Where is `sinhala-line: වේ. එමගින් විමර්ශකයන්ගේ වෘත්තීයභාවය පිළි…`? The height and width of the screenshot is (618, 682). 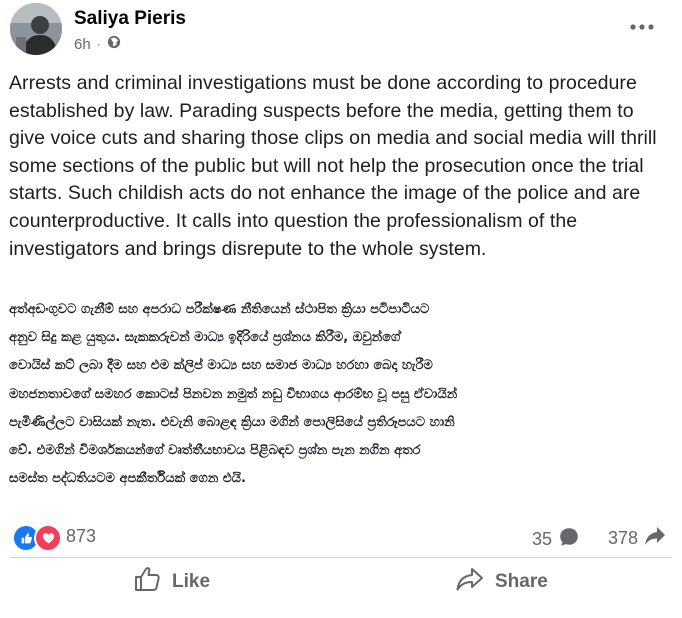
sinhala-line: වේ. එමගින් විමර්ශකයන්ගේ වෘත්තීයභාවය පිළි… is located at coordinates (215, 451).